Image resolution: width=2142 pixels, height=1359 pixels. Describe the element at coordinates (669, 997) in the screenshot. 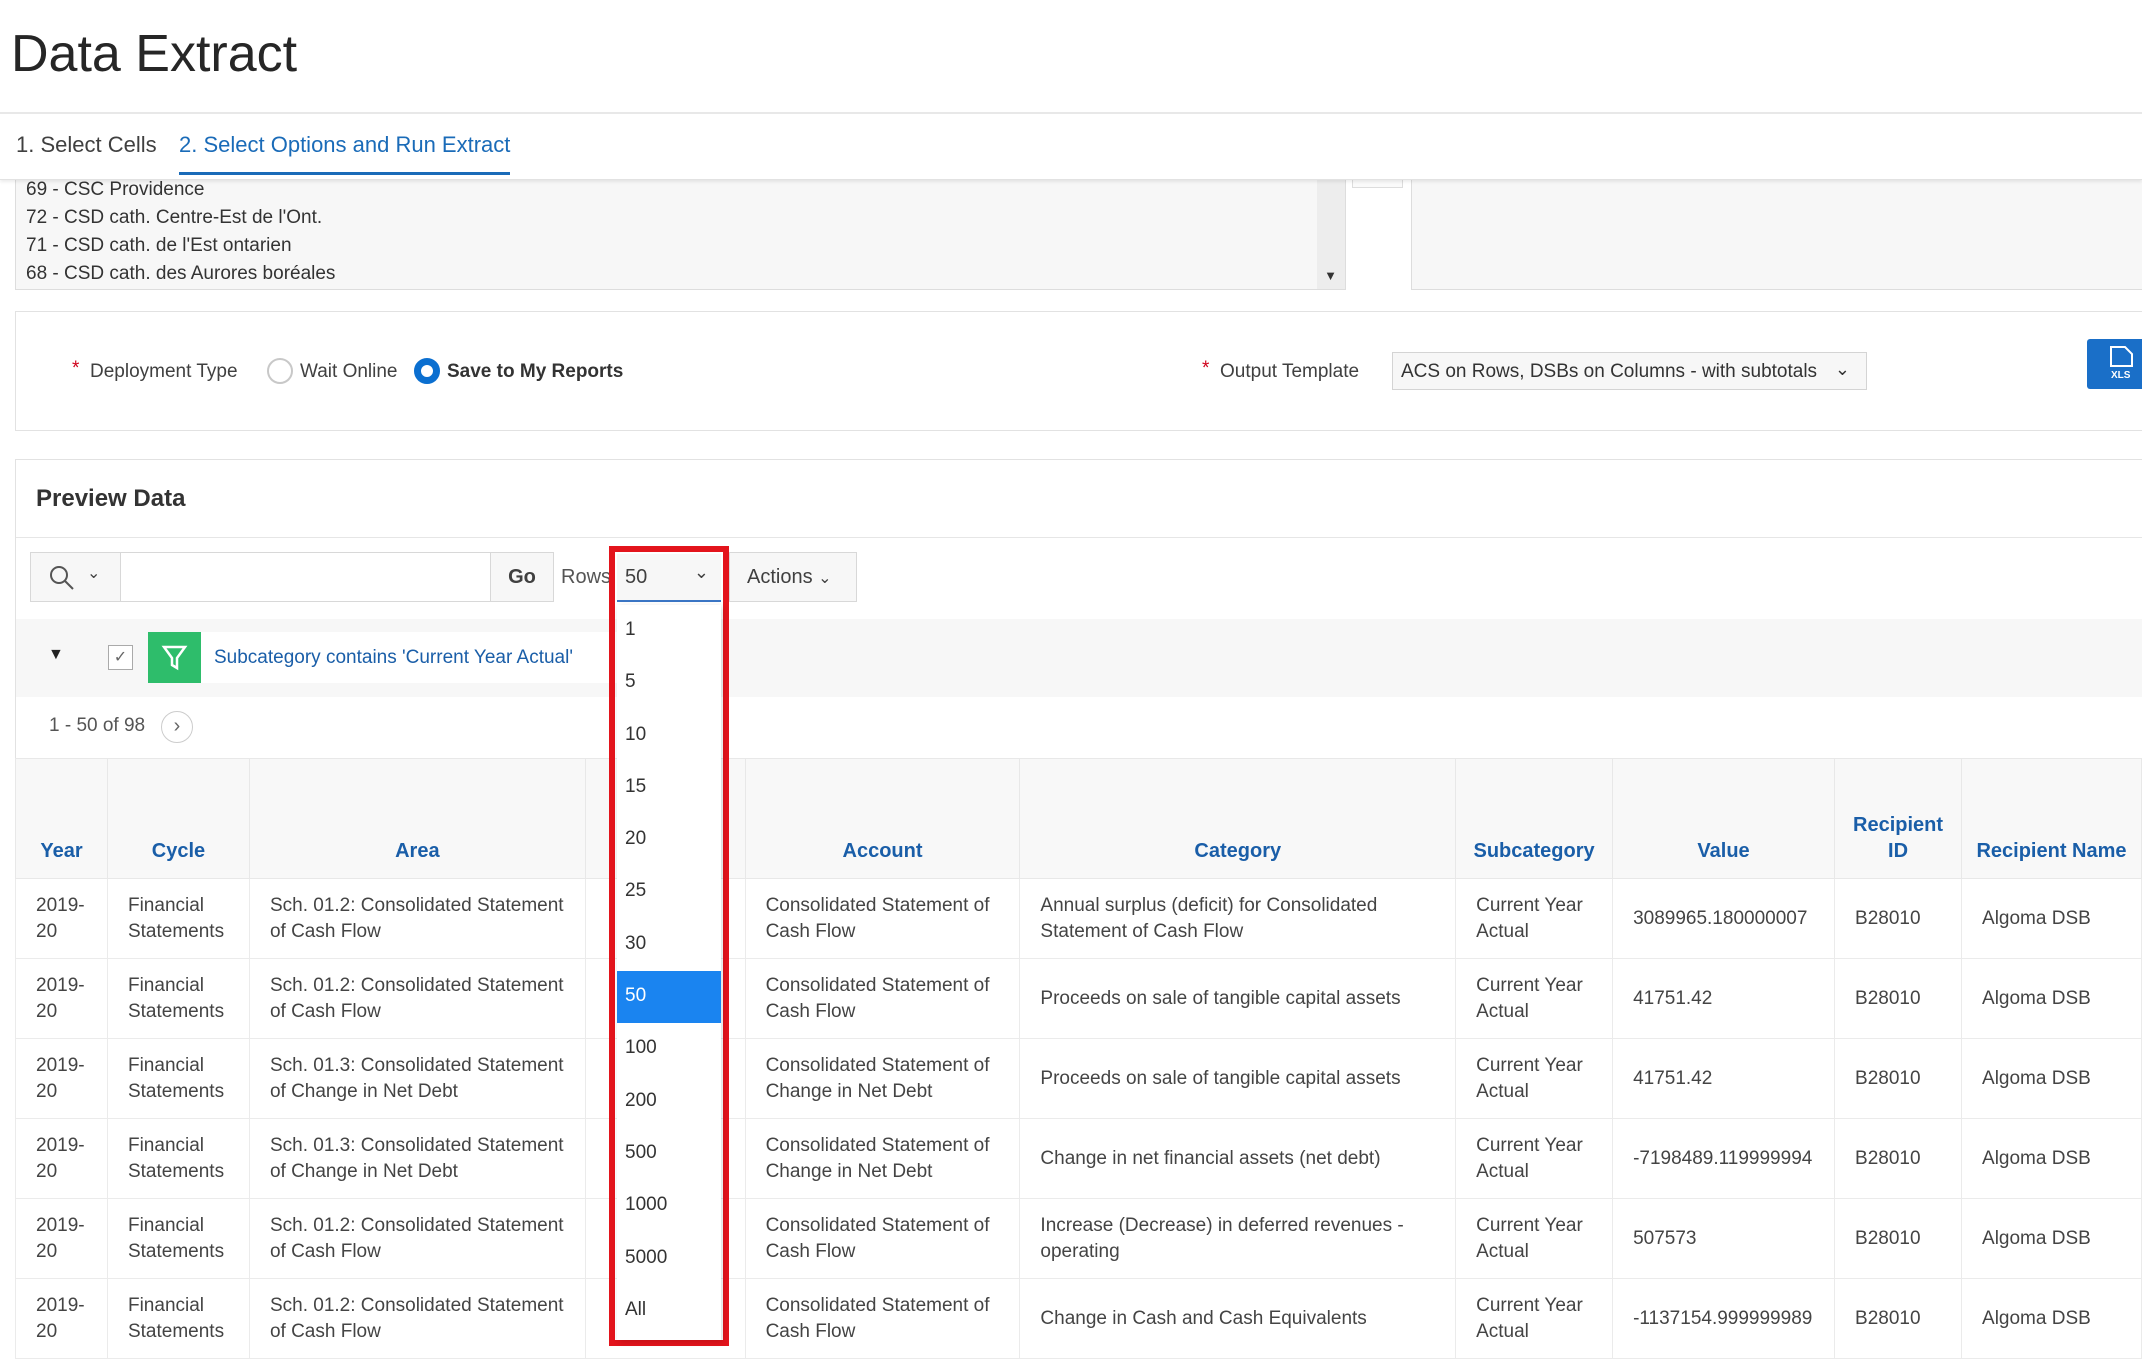

I see `rows-option: 50` at that location.